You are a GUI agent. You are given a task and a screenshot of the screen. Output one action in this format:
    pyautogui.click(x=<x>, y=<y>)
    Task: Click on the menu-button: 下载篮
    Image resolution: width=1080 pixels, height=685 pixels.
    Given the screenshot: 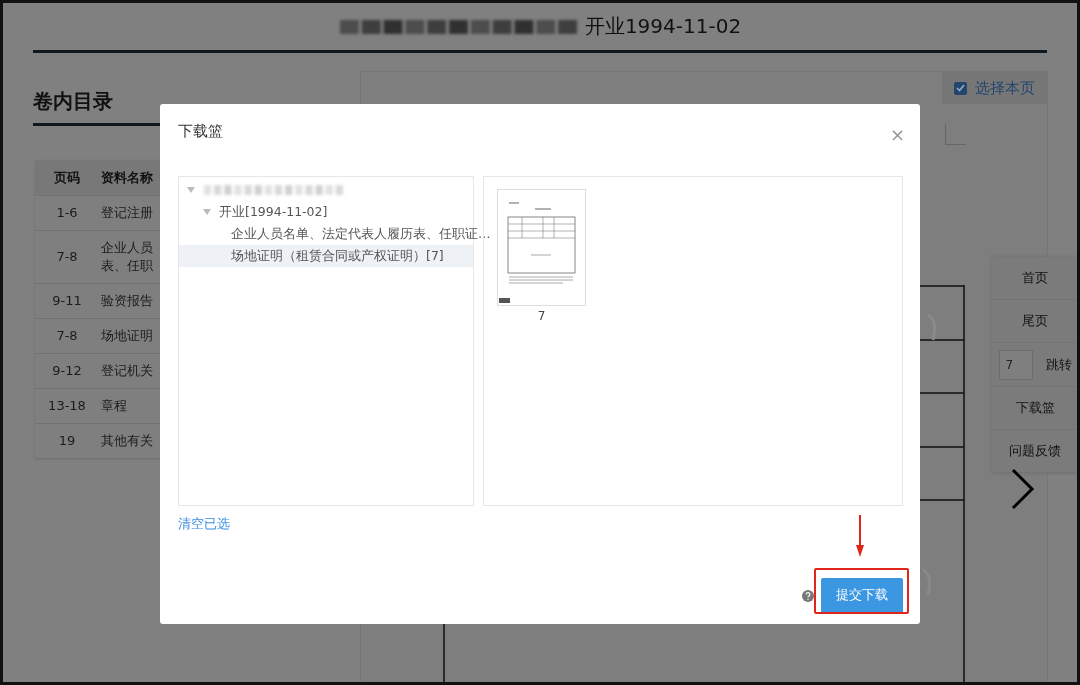 What is the action you would take?
    pyautogui.click(x=1034, y=408)
    